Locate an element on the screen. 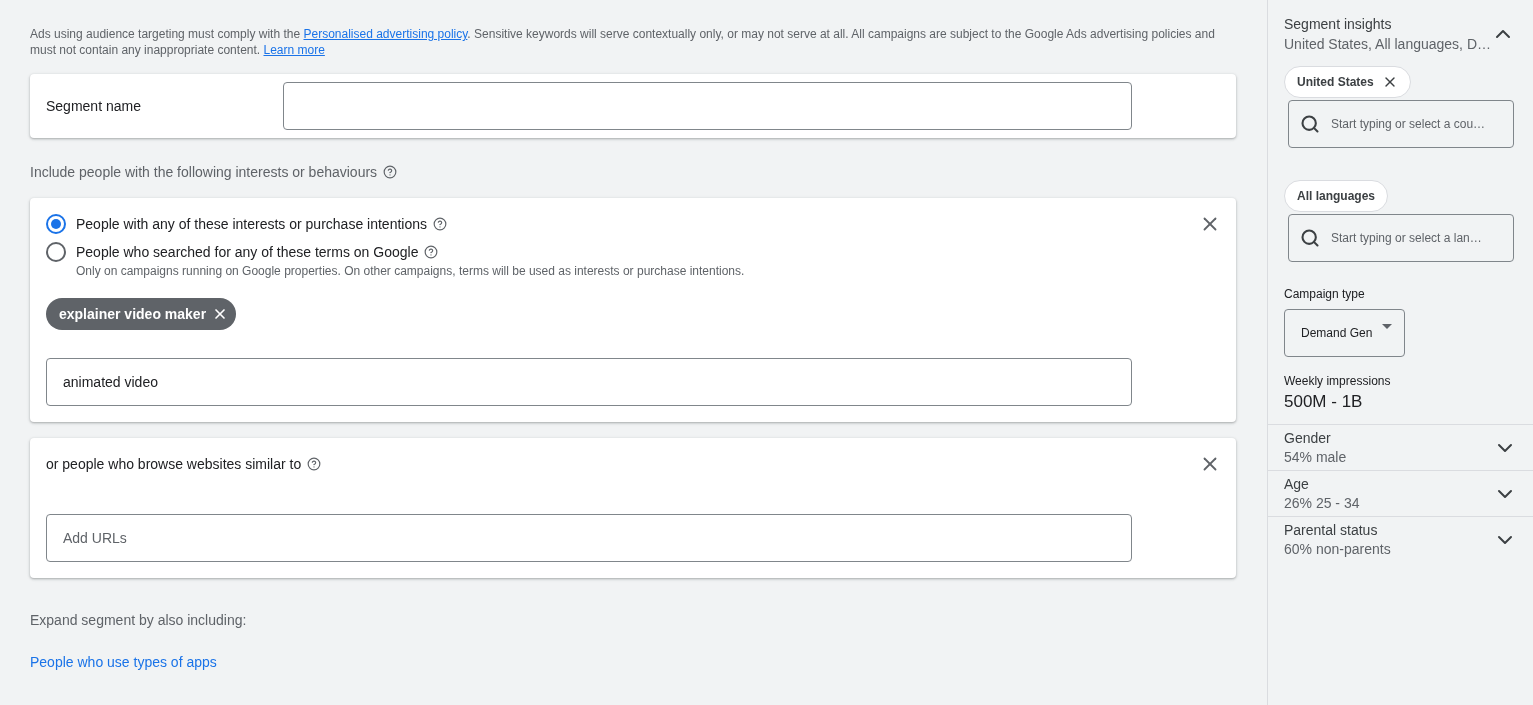 The image size is (1533, 705). impressions-value: 500M - 1B is located at coordinates (1324, 402).